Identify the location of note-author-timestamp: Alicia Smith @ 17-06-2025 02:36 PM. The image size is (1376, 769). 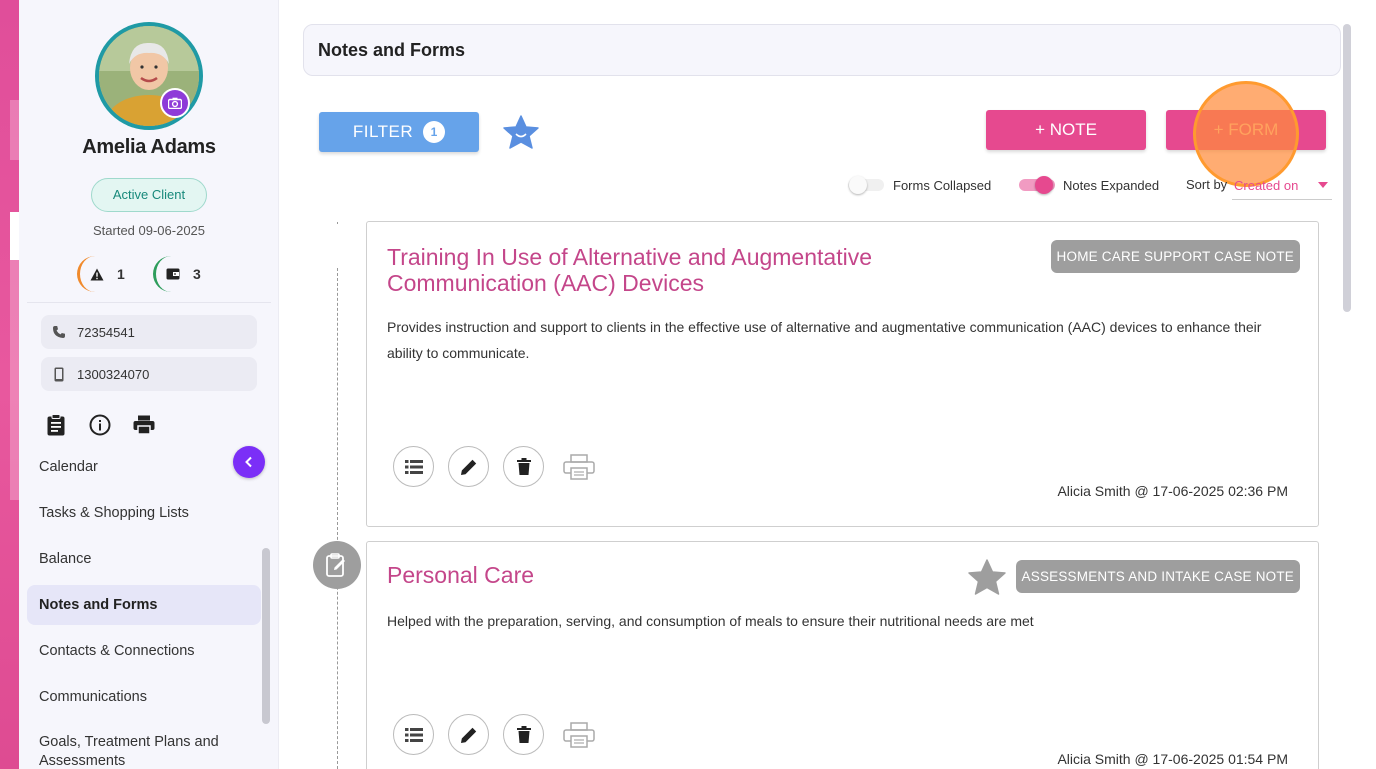
(1172, 491).